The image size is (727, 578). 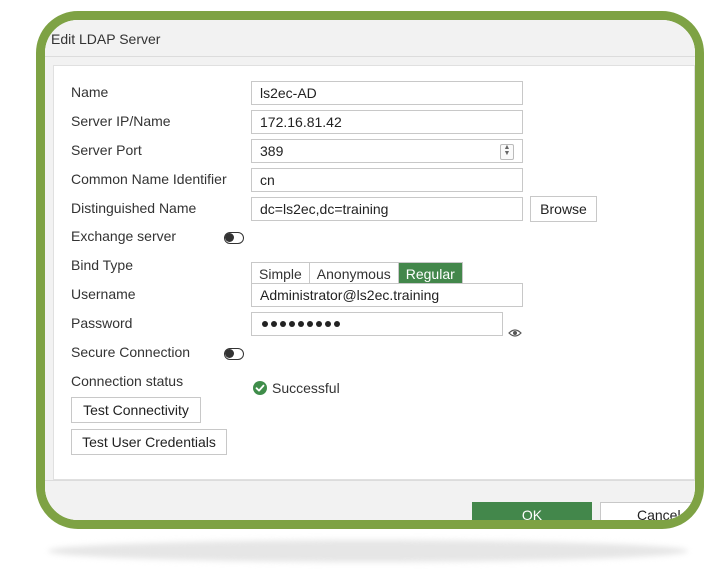 I want to click on browse-button: Browse, so click(x=563, y=209).